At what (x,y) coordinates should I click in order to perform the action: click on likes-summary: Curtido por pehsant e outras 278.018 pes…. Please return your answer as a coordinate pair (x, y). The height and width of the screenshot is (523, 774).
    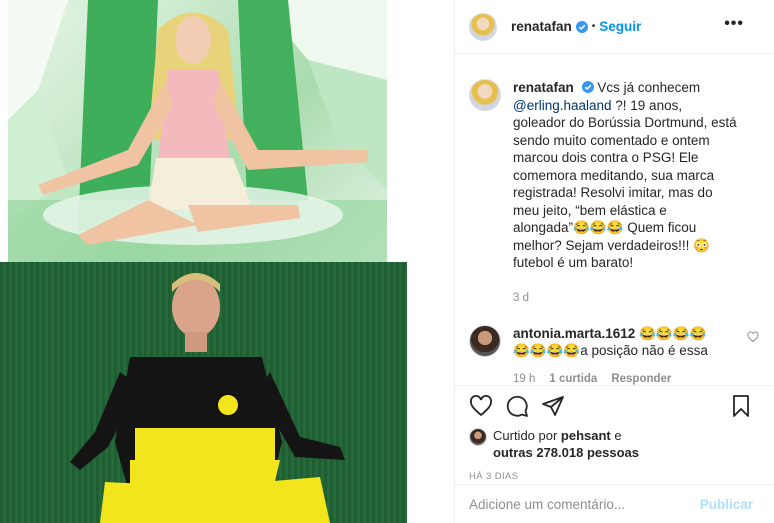
    Looking at the image, I should click on (615, 444).